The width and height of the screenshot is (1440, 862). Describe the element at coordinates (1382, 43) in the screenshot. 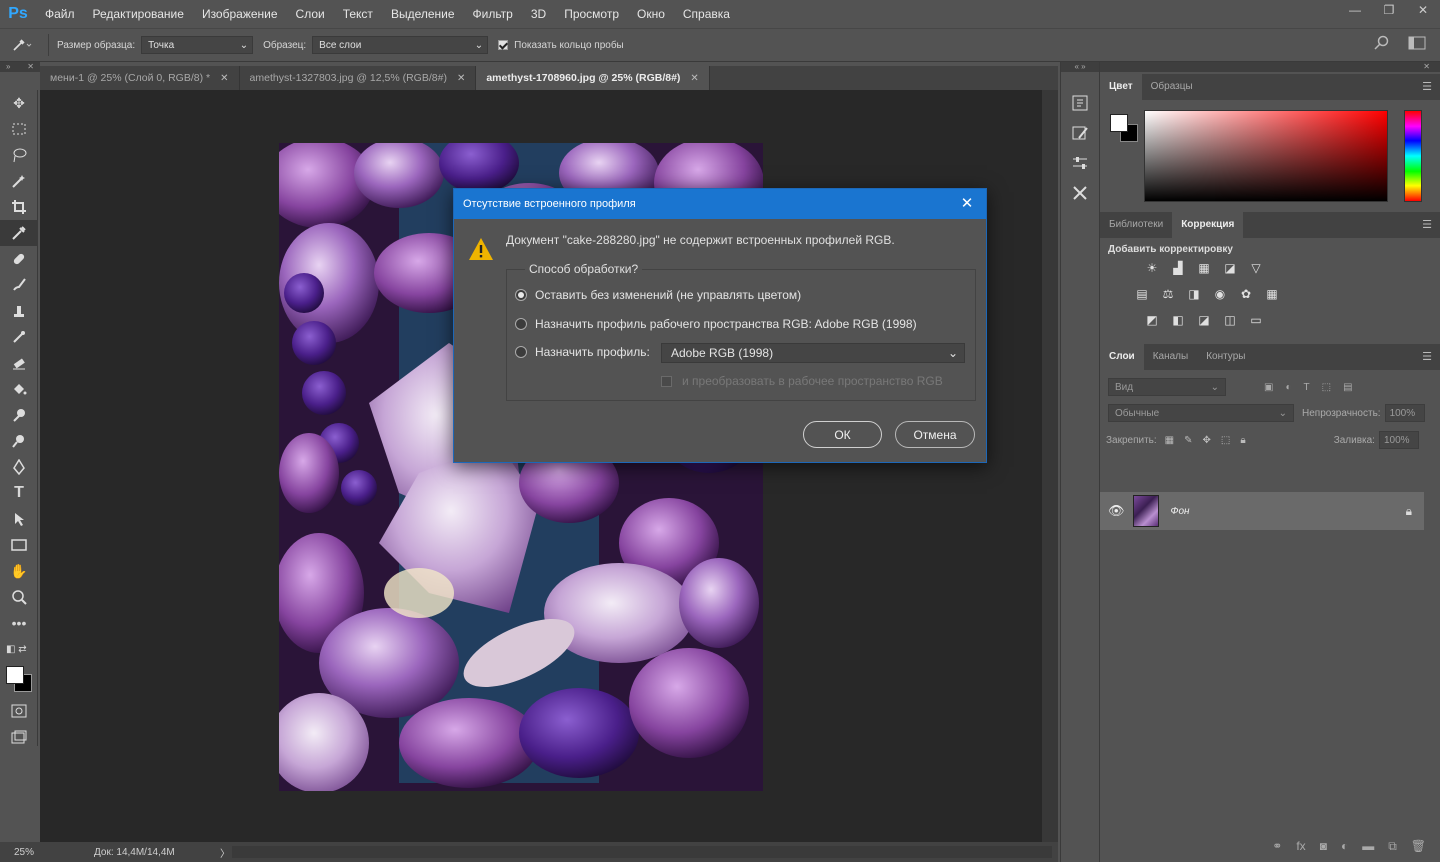

I see `search-icon` at that location.